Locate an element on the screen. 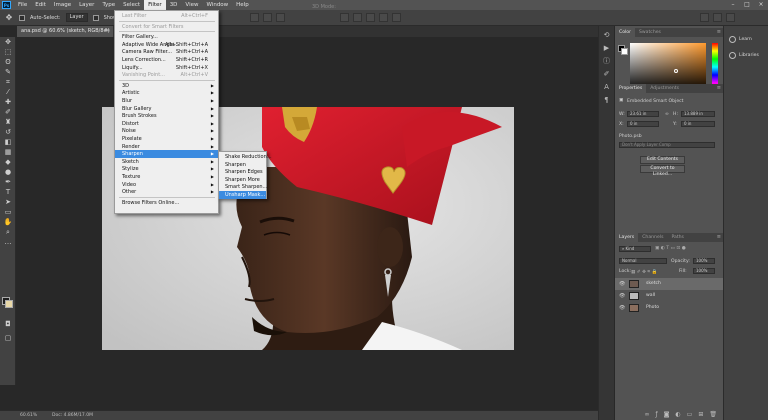 The width and height of the screenshot is (768, 420). search-icon is located at coordinates (704, 17).